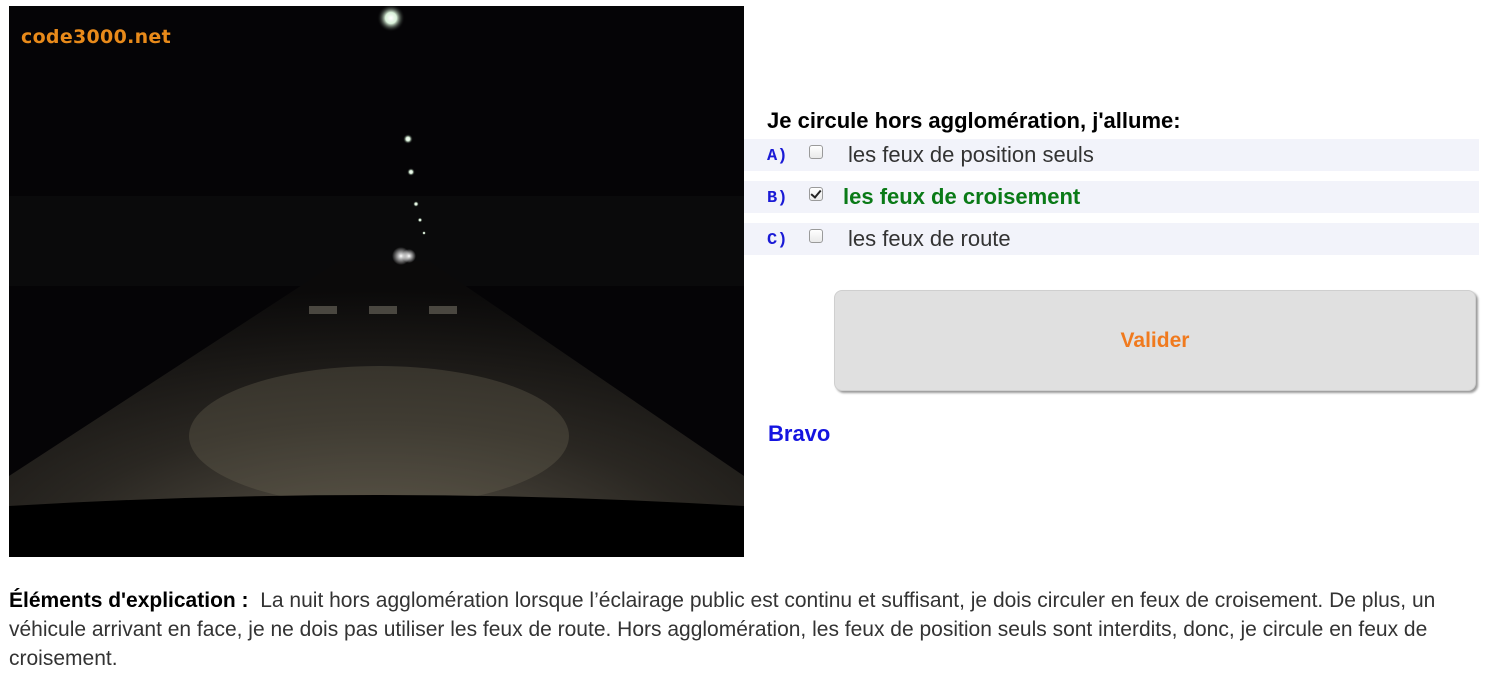 The height and width of the screenshot is (673, 1494). I want to click on answer-letter: A), so click(777, 156).